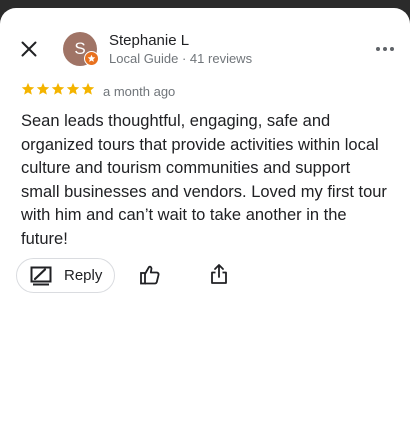 This screenshot has height=421, width=410. I want to click on star-rating, so click(58, 91).